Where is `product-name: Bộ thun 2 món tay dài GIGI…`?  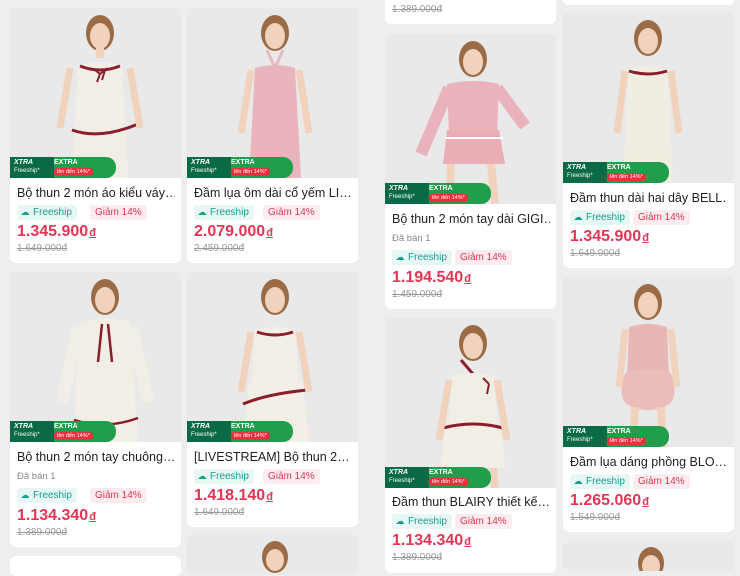
product-name: Bộ thun 2 món tay dài GIGI… is located at coordinates (471, 219).